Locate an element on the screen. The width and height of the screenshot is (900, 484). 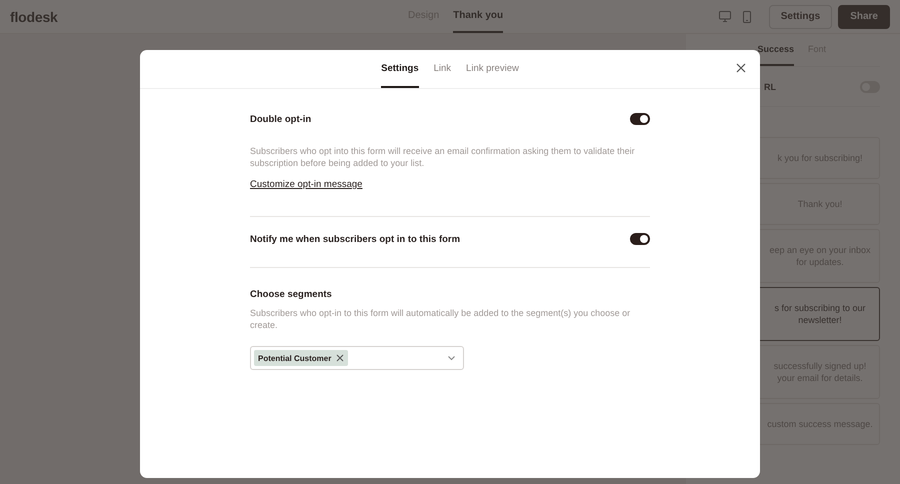
close-icon is located at coordinates (741, 68).